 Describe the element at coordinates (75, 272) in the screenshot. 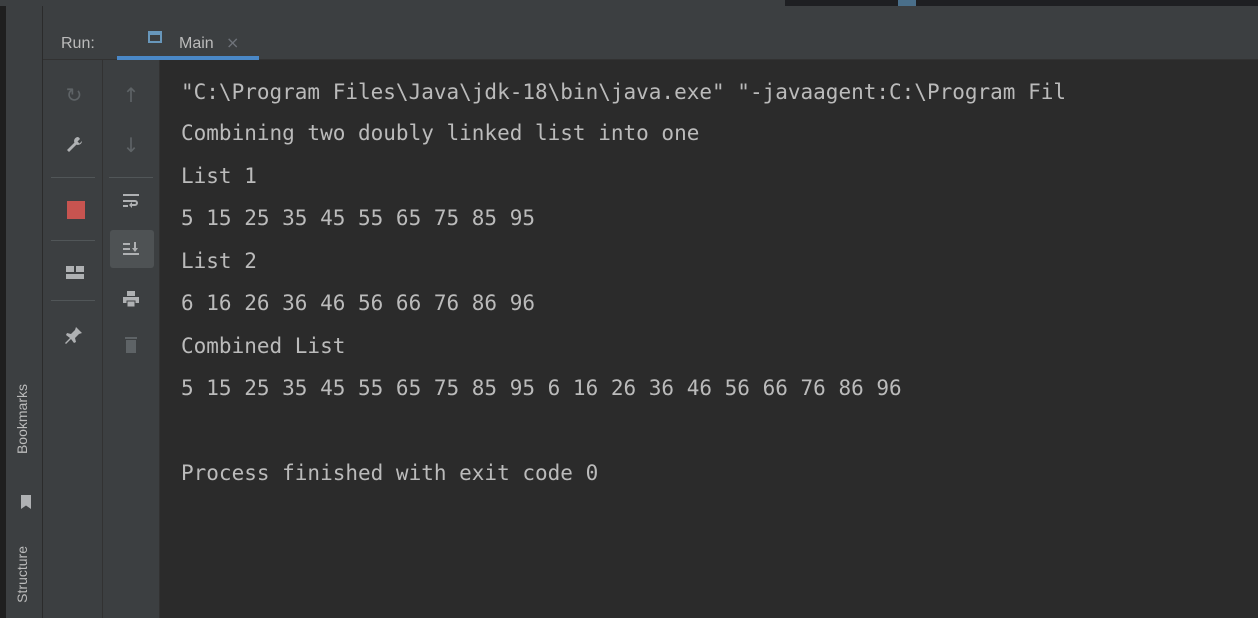

I see `layout-icon` at that location.